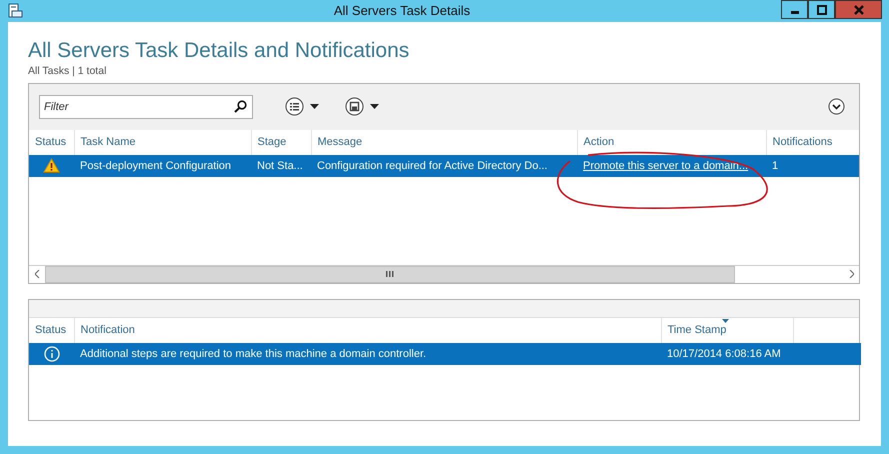  I want to click on horizontal-scrollbar, so click(444, 273).